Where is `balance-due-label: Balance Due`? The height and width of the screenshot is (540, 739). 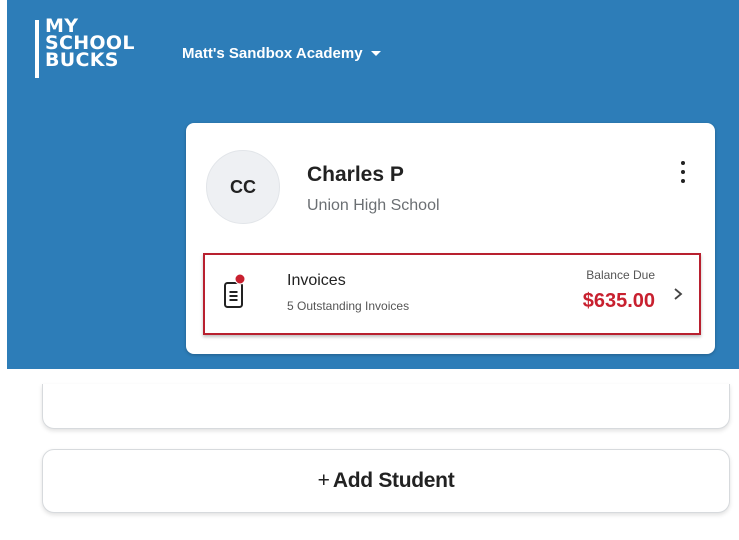 balance-due-label: Balance Due is located at coordinates (620, 275).